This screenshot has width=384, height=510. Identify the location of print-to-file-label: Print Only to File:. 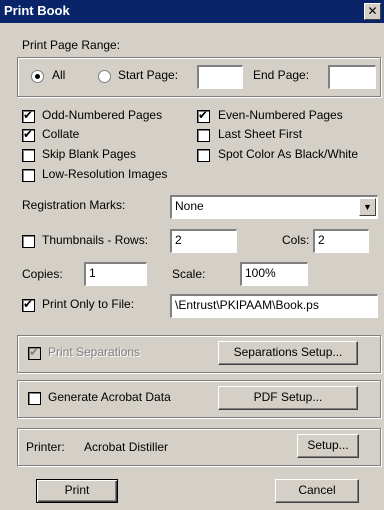
(88, 304).